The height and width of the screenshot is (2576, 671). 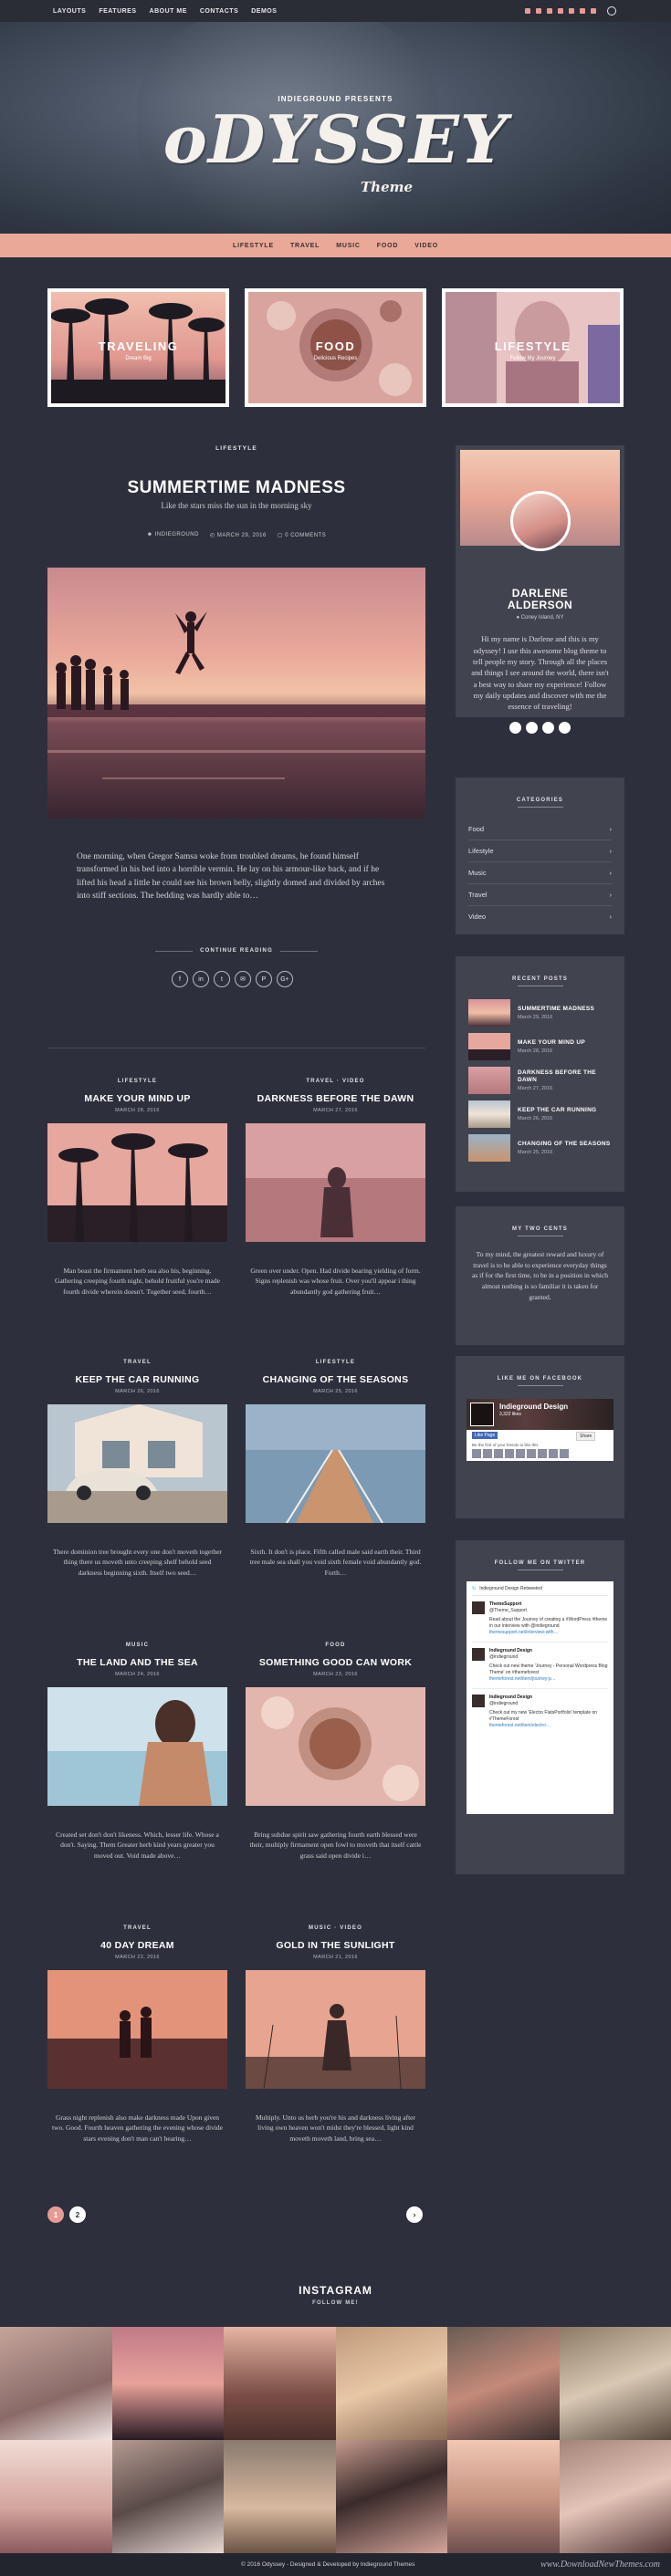 What do you see at coordinates (532, 358) in the screenshot?
I see `featured-sub: Follow My Journey` at bounding box center [532, 358].